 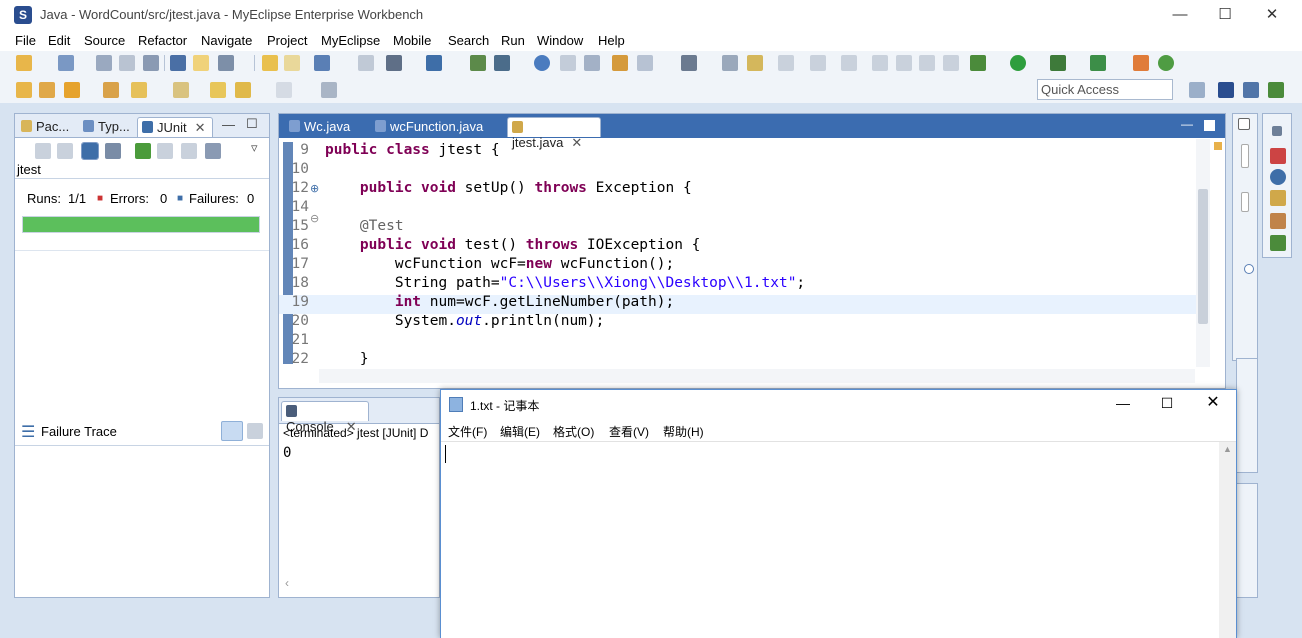 I want to click on notepad-menu-format: 格式(O), so click(x=573, y=431).